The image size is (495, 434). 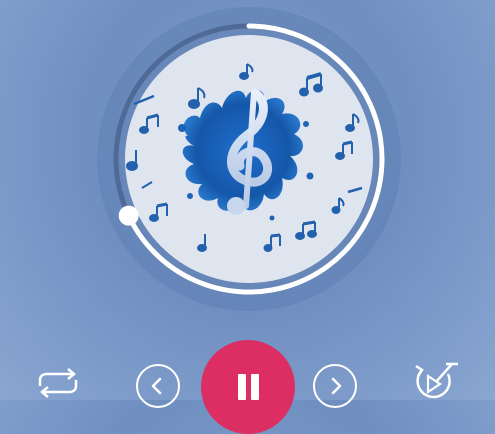 I want to click on progress-thumb, so click(x=128, y=215).